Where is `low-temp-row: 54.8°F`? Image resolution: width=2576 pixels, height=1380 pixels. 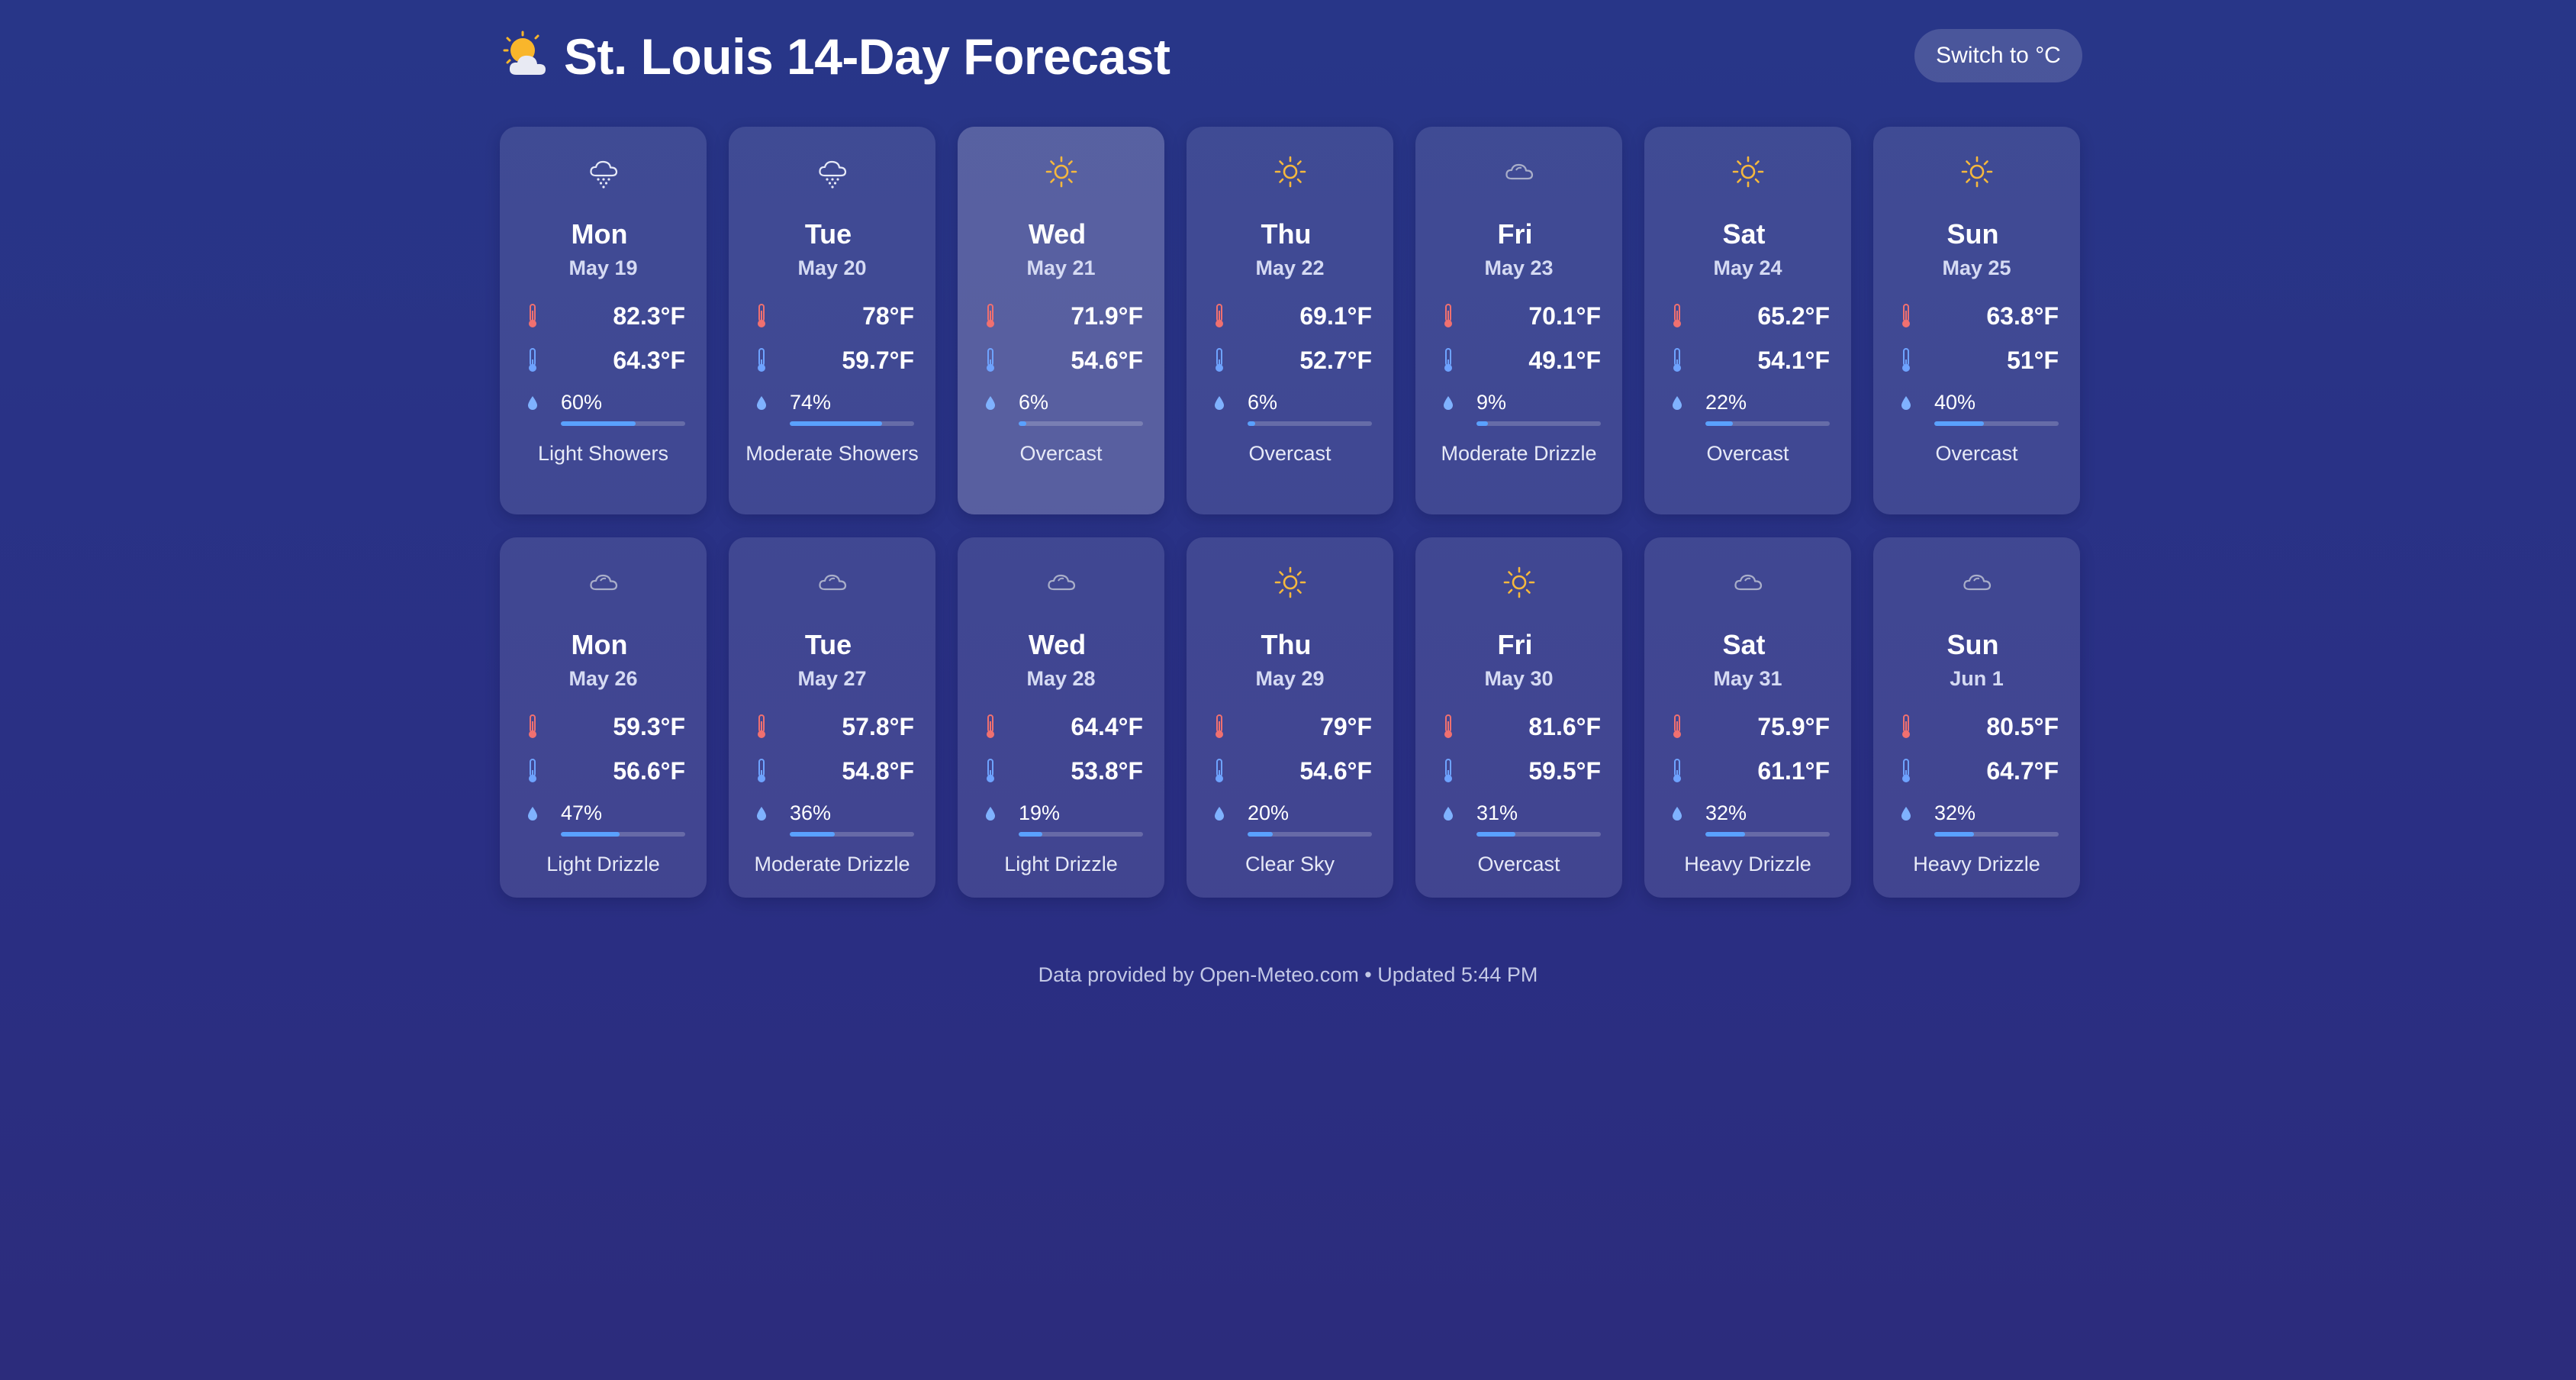 low-temp-row: 54.8°F is located at coordinates (834, 771).